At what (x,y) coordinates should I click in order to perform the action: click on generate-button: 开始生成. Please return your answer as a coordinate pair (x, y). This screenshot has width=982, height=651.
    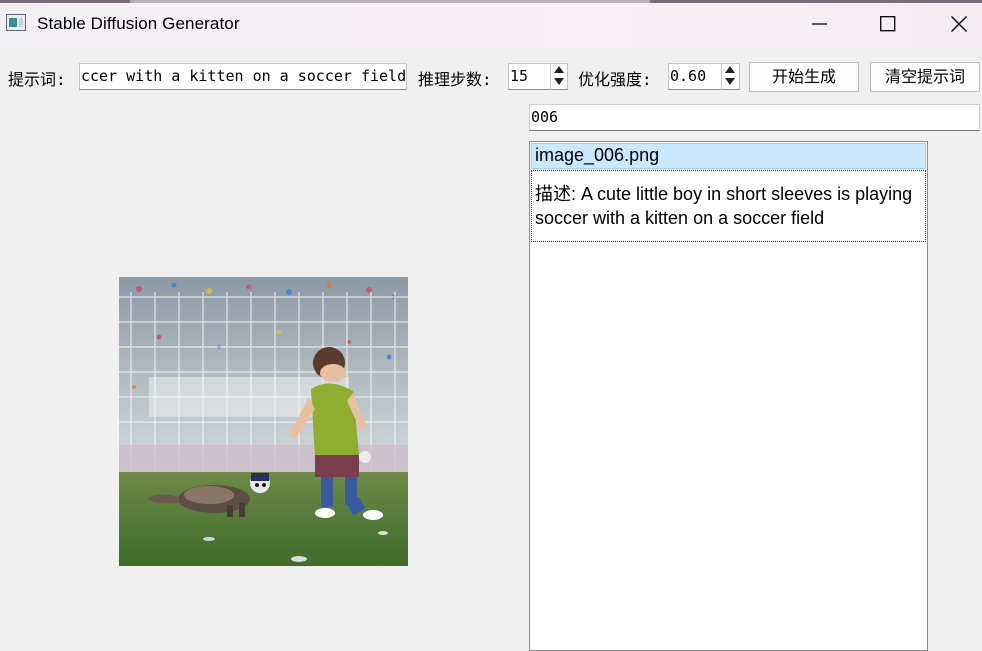
    Looking at the image, I should click on (804, 77).